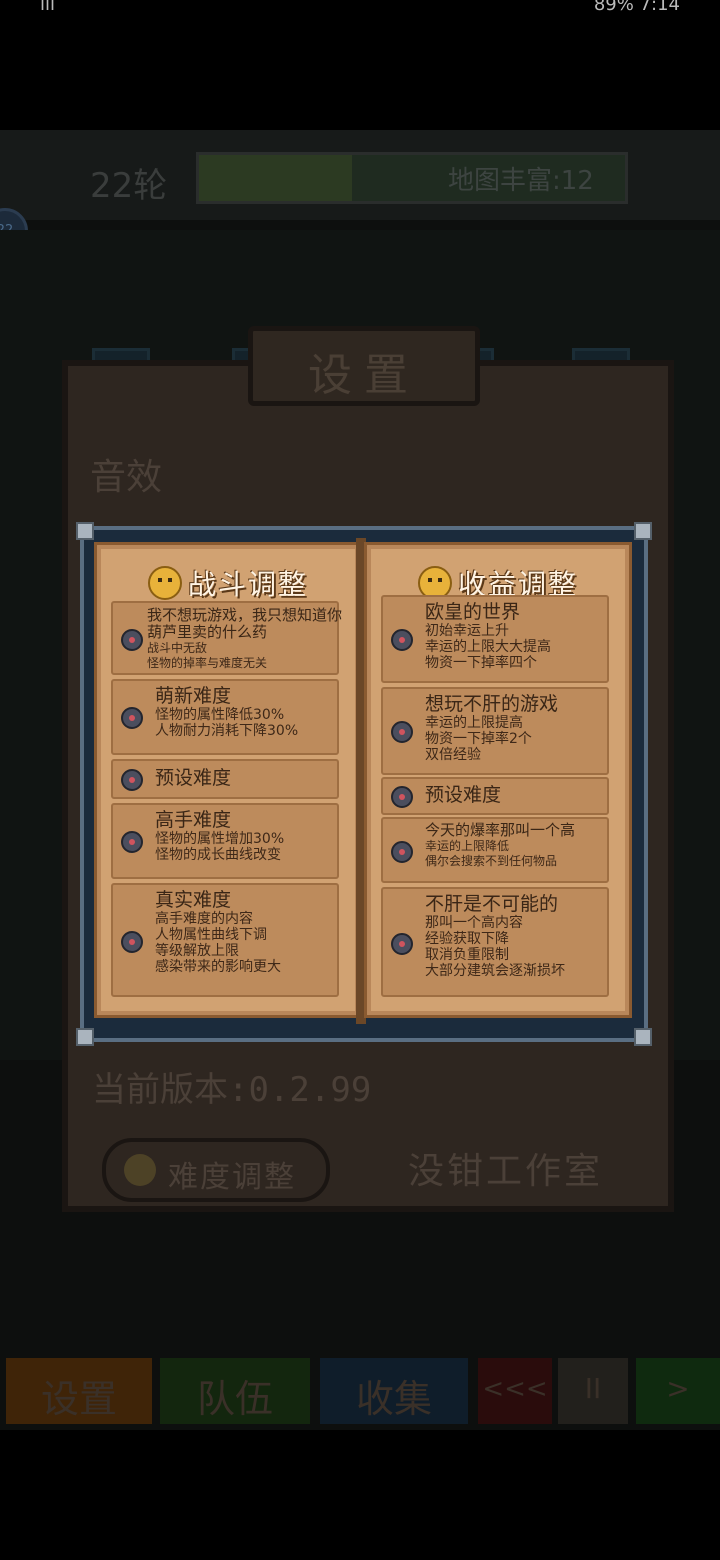  I want to click on option-newbie: 萌新难度 怪物的属性降低30% 人物耐力消耗下降30%, so click(225, 717).